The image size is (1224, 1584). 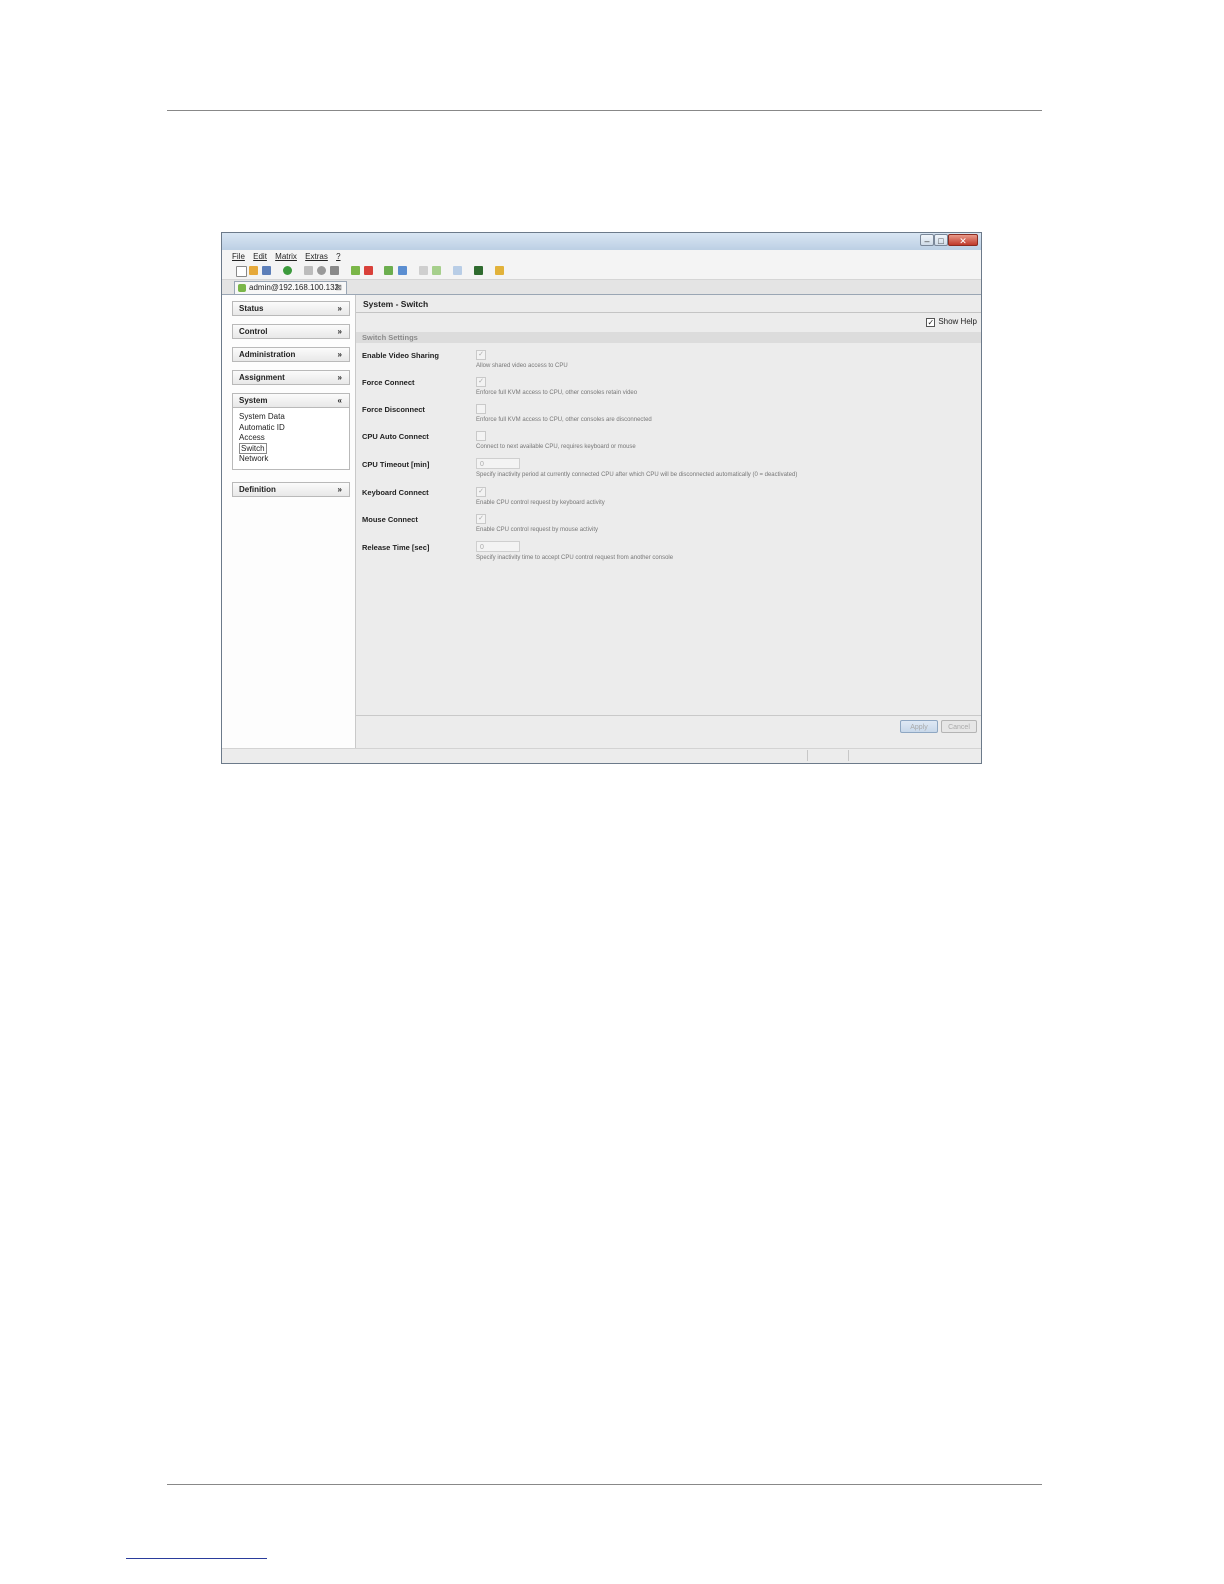 What do you see at coordinates (291, 489) in the screenshot?
I see `sidebar-section-definition: Definition »` at bounding box center [291, 489].